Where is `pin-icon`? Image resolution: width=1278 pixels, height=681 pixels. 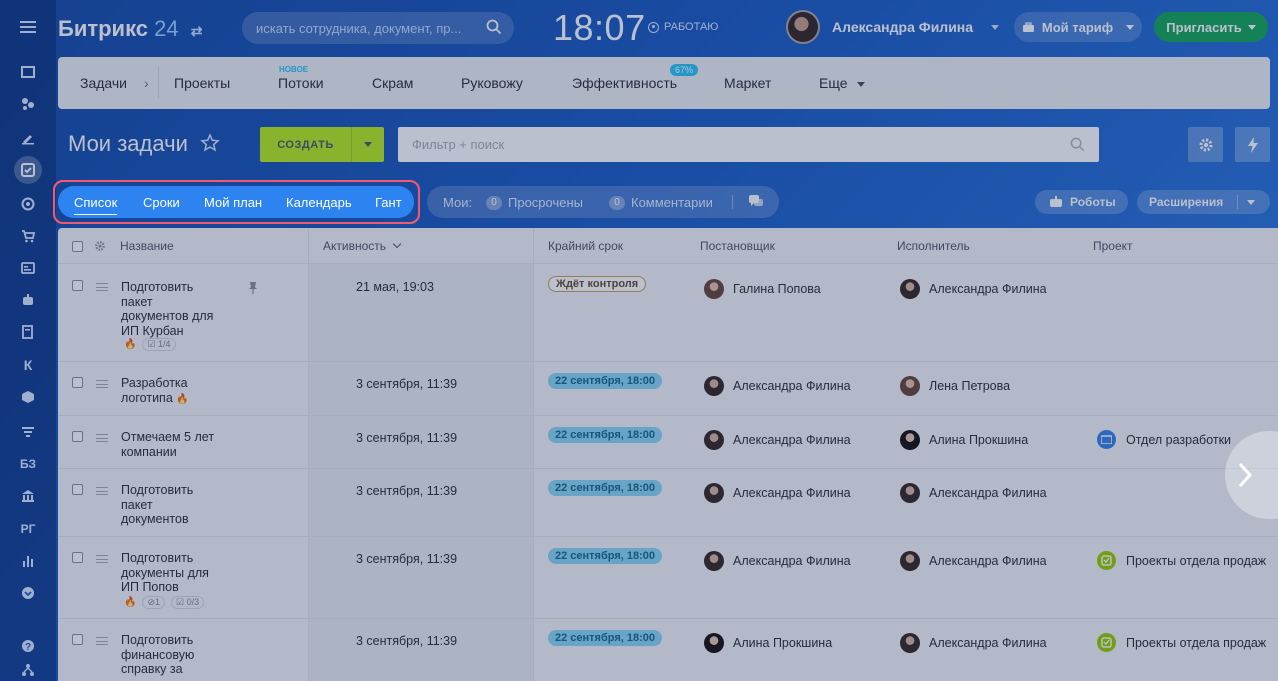 pin-icon is located at coordinates (253, 288).